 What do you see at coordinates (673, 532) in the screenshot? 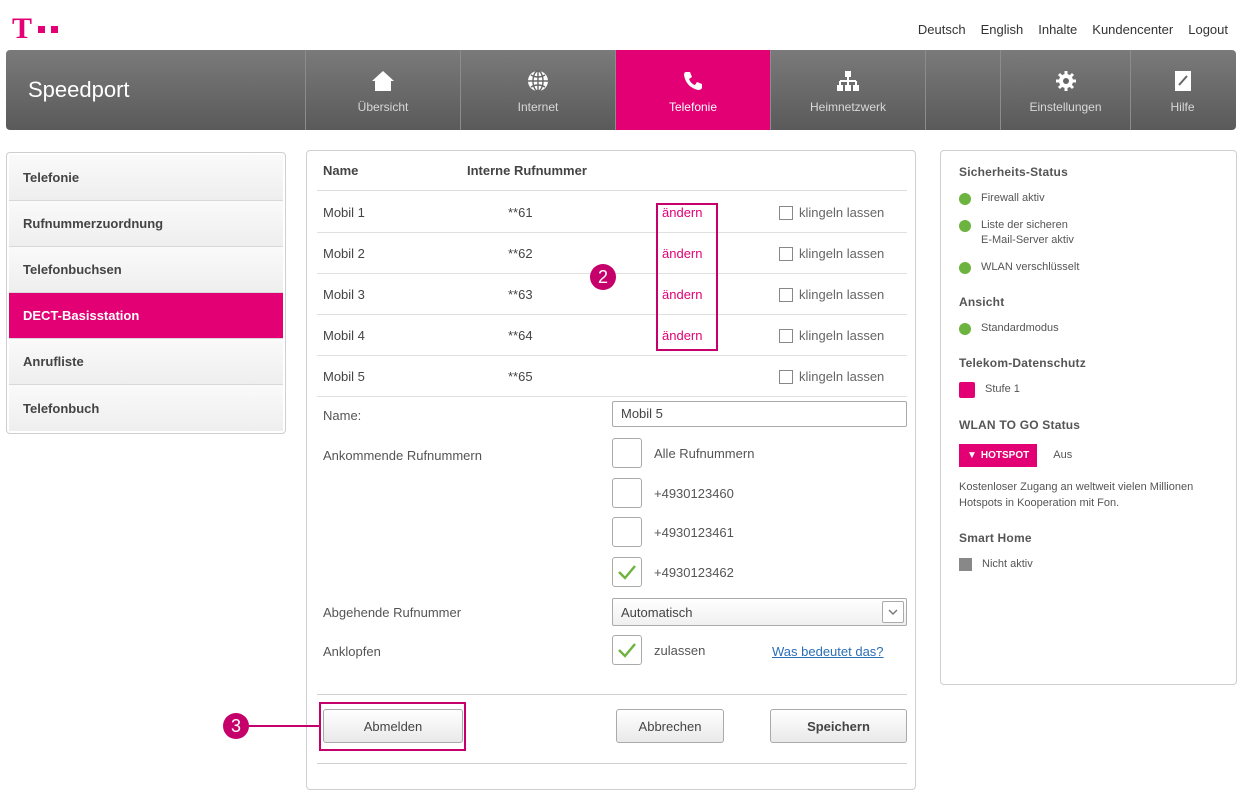
I see `incoming-option-2: +4930123461` at bounding box center [673, 532].